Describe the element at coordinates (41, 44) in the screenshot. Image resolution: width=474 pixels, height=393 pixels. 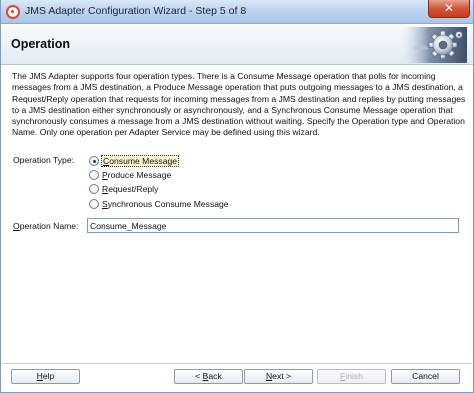
I see `page-title: Operation` at that location.